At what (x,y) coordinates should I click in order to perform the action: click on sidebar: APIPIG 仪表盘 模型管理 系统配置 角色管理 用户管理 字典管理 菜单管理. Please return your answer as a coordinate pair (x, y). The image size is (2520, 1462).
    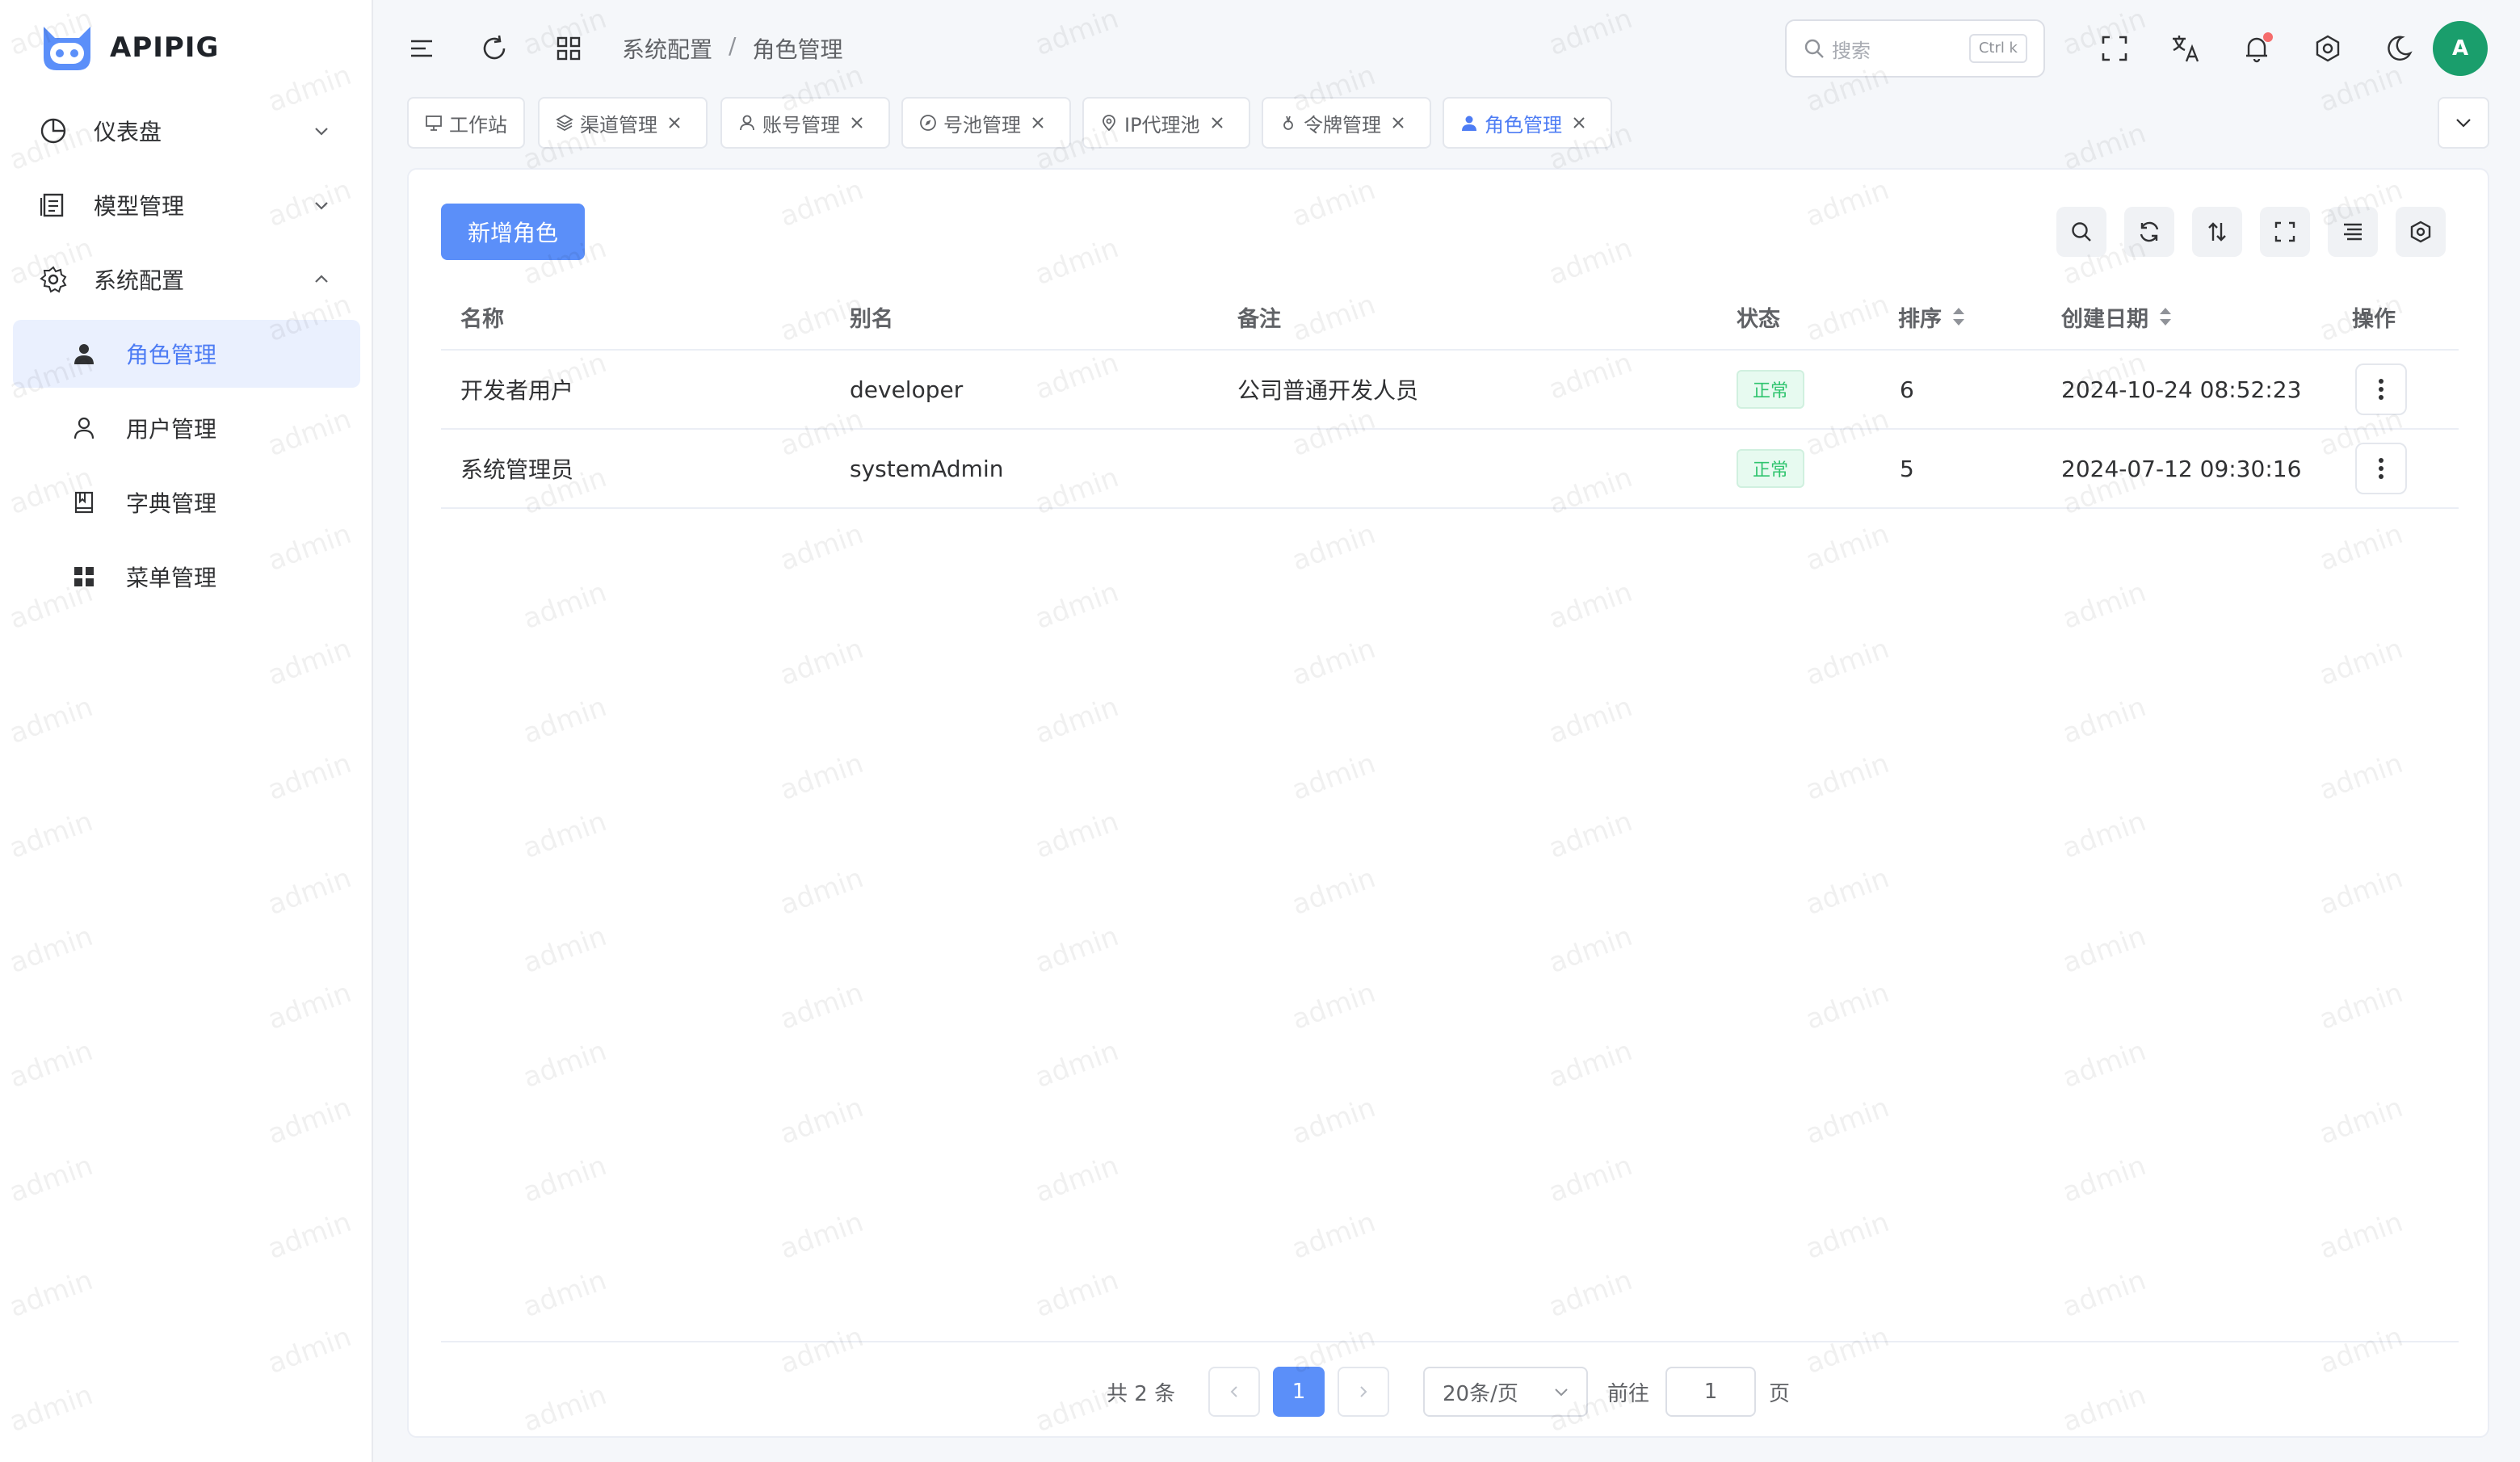
    Looking at the image, I should click on (187, 731).